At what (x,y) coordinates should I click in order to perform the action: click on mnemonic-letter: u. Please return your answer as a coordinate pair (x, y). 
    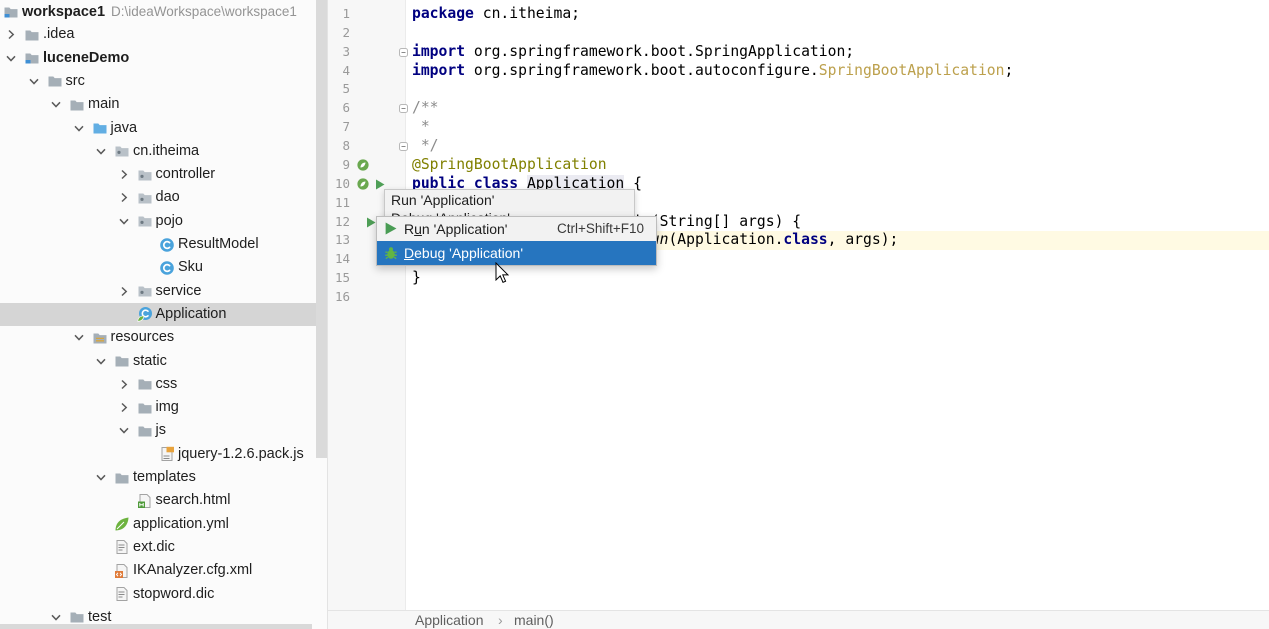
    Looking at the image, I should click on (418, 229).